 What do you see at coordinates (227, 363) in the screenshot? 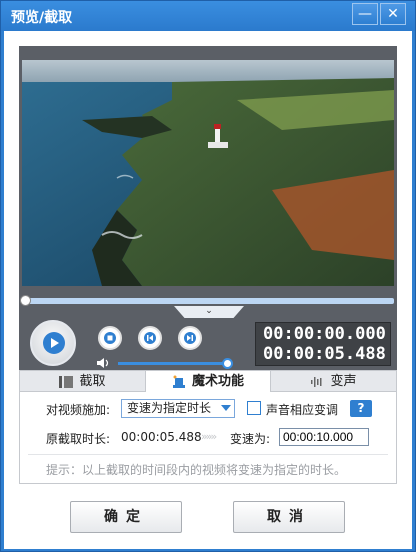
I see `volume-thumb` at bounding box center [227, 363].